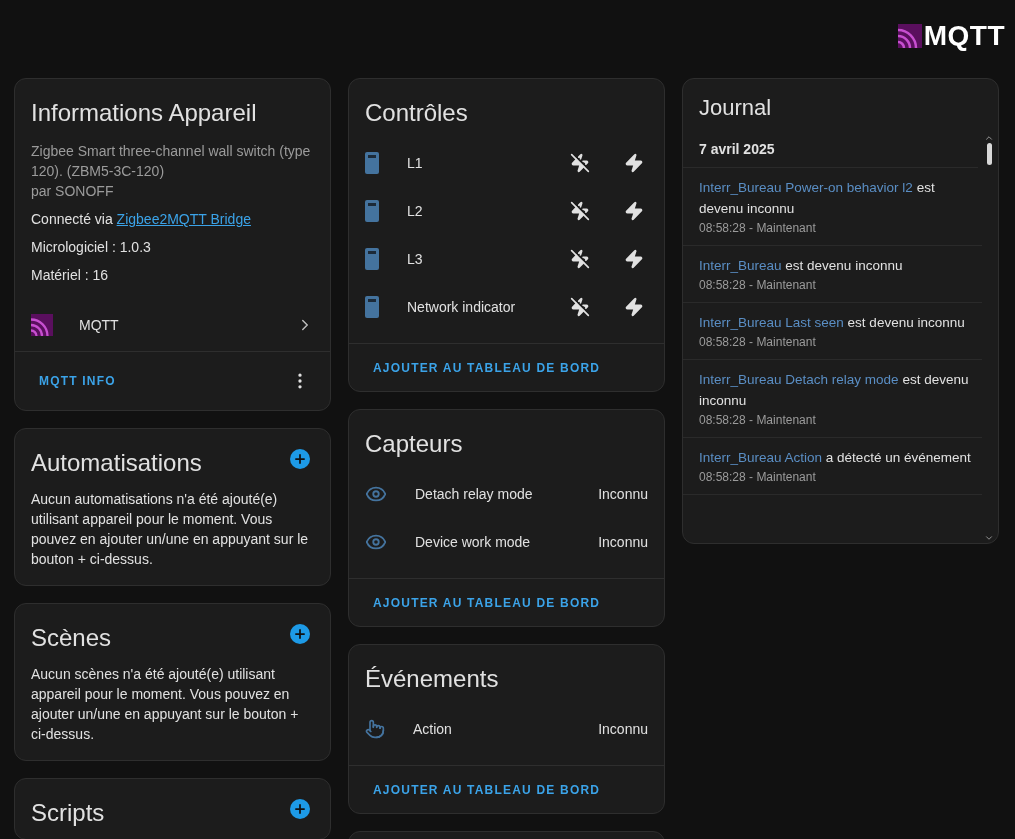  What do you see at coordinates (170, 529) in the screenshot?
I see `empty-state-text: Aucun automatisations n'a été ajouté(e) utilisant appareil pour le moment. Vous pouvez en ajouter un/une en appuyant sur le bouton + ci-dessus.` at bounding box center [170, 529].